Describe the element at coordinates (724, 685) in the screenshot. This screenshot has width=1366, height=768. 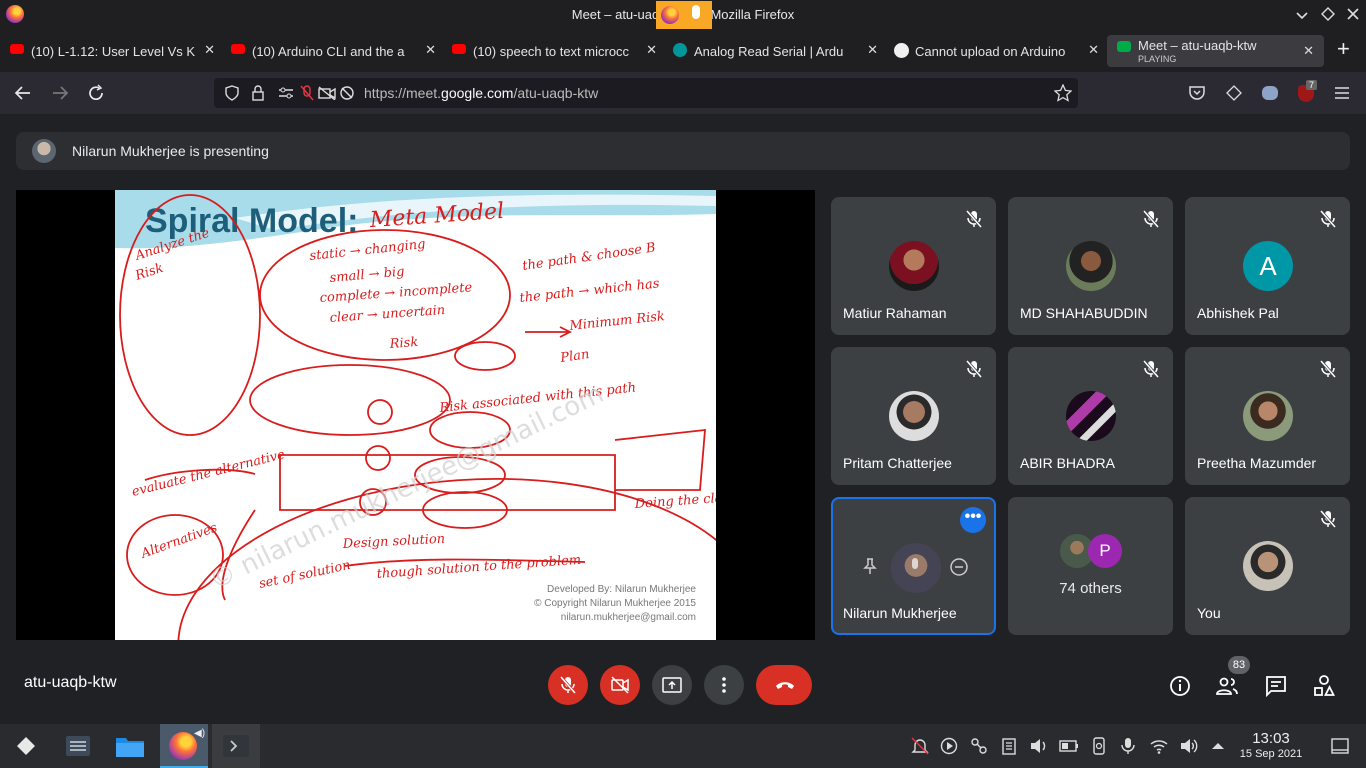
I see `more-options-button` at that location.